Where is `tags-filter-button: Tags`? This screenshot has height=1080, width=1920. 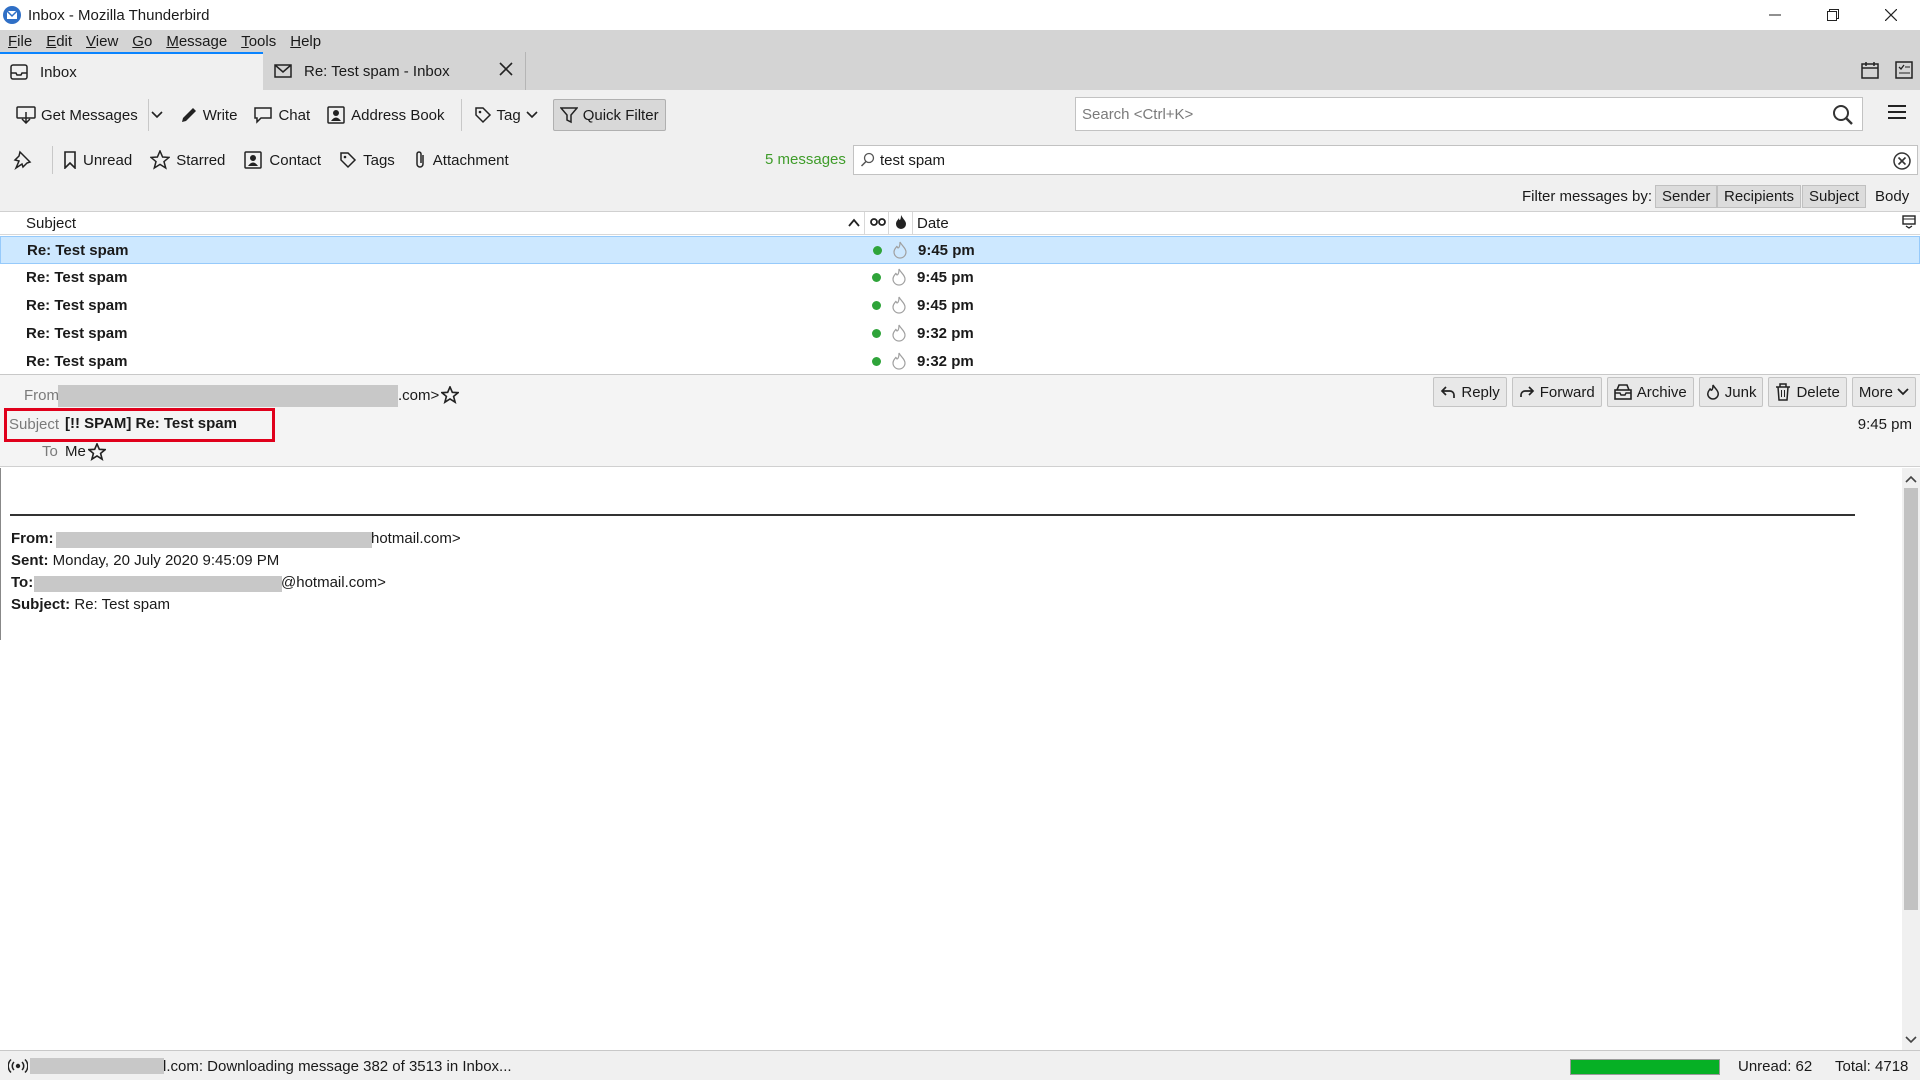 tags-filter-button: Tags is located at coordinates (367, 160).